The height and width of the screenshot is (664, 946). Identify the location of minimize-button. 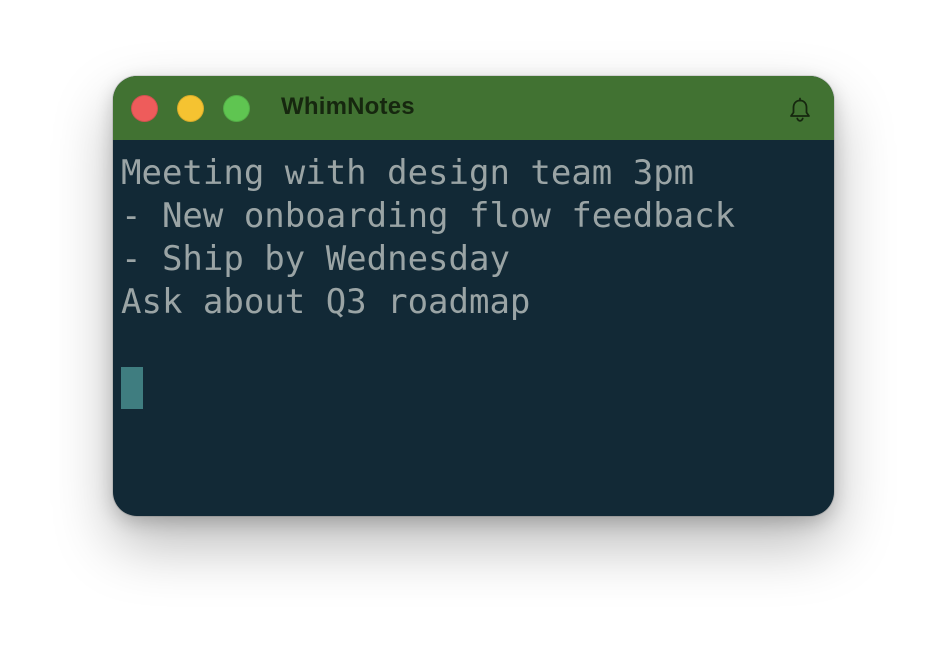
(190, 108).